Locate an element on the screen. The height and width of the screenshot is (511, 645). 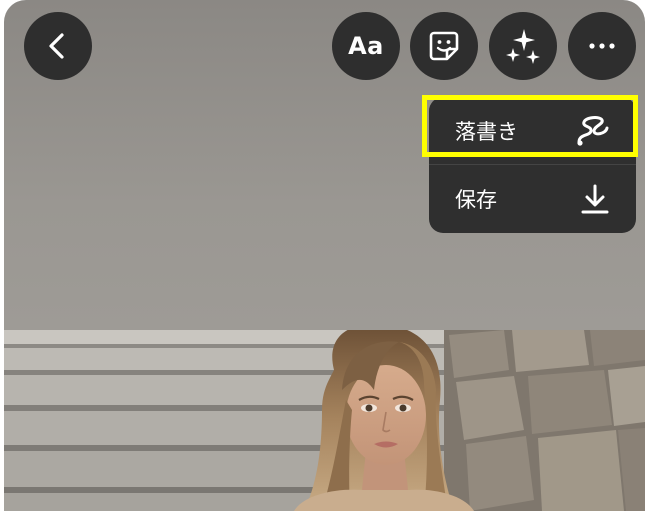
more-button is located at coordinates (602, 46).